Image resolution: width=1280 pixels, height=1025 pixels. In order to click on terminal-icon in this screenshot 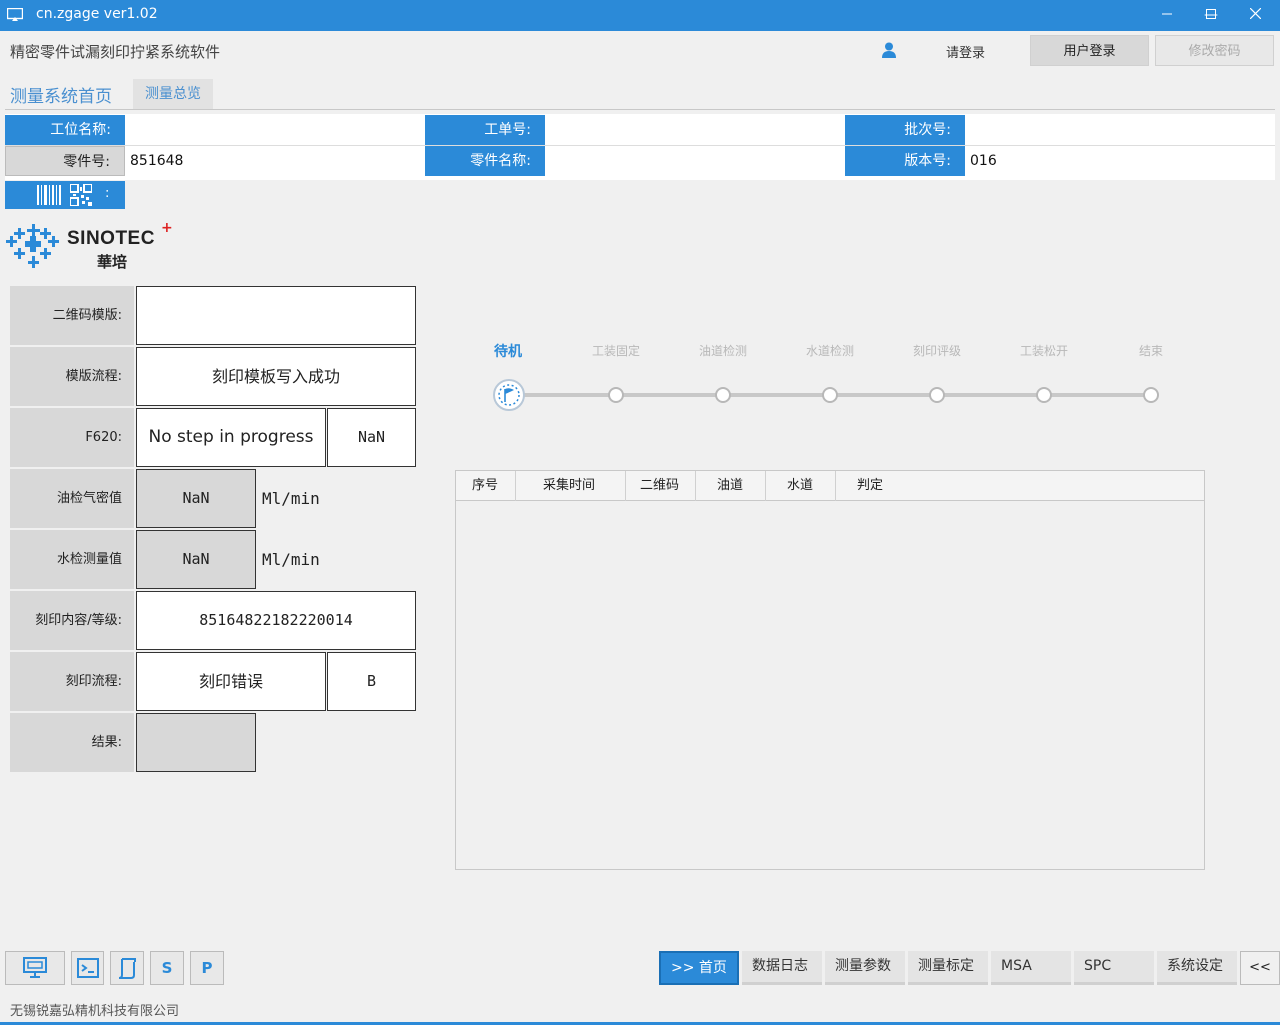, I will do `click(87, 968)`.